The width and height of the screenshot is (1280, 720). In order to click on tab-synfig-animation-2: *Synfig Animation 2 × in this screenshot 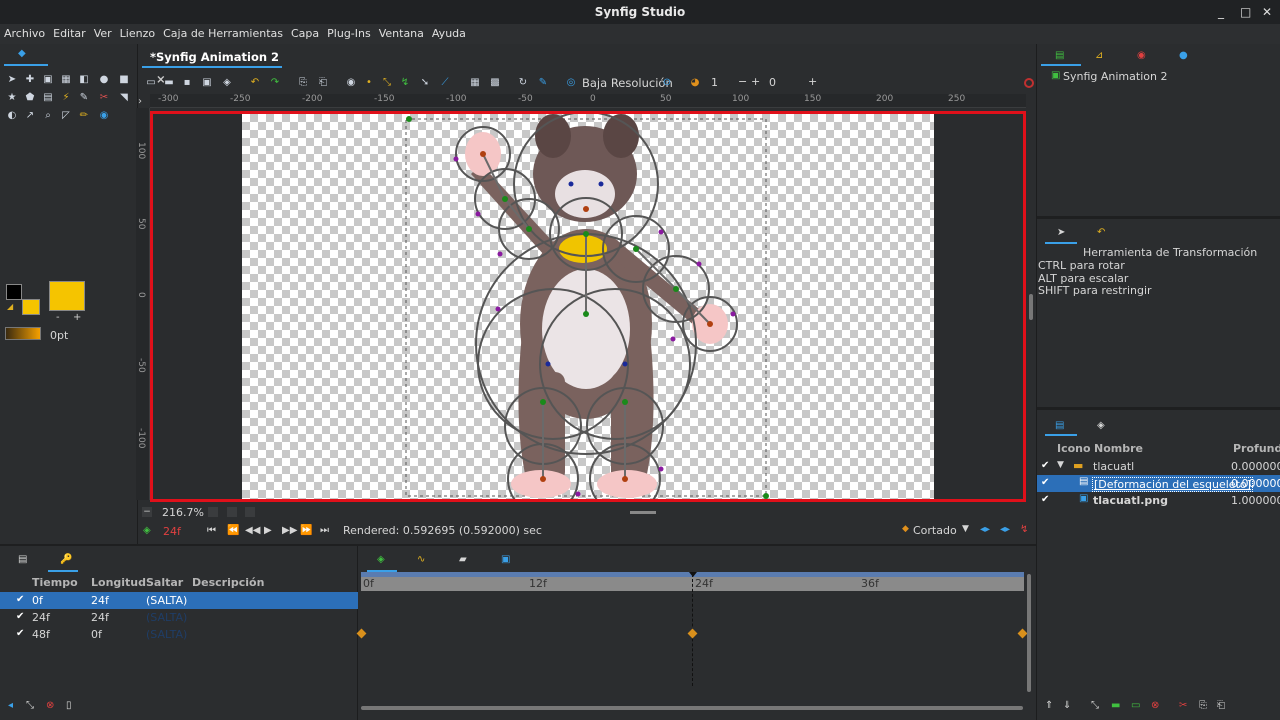, I will do `click(212, 66)`.